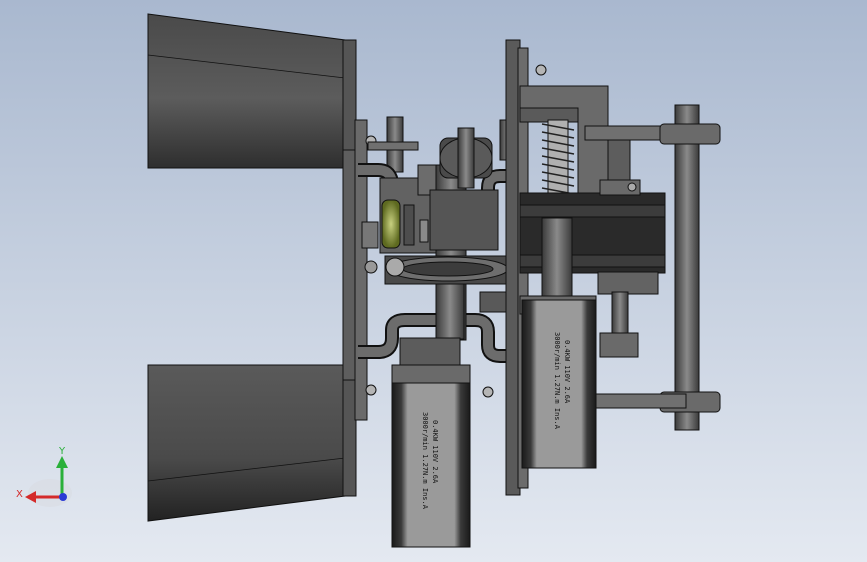 This screenshot has height=562, width=867. I want to click on y-axis-label: Y, so click(62, 451).